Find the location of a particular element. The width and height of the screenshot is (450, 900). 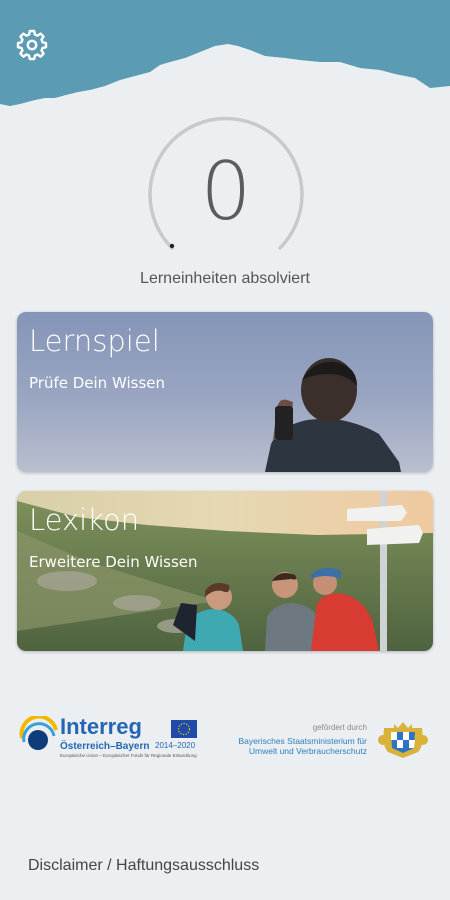

interreg-years: 2014–2020 is located at coordinates (175, 745).